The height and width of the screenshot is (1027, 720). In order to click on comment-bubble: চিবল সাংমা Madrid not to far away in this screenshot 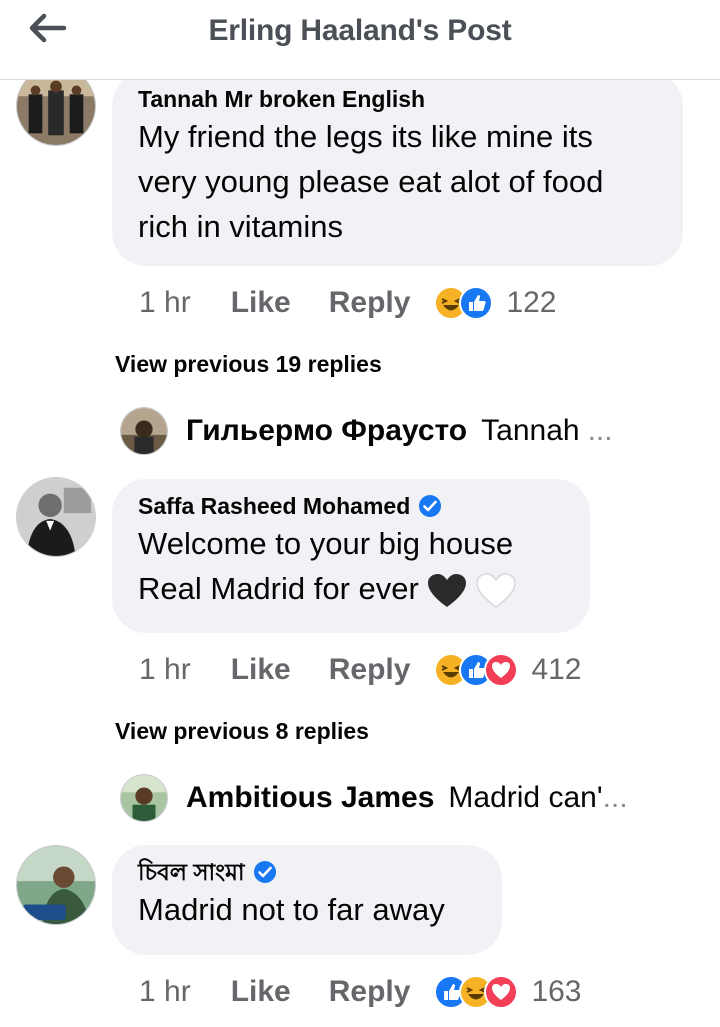, I will do `click(307, 900)`.